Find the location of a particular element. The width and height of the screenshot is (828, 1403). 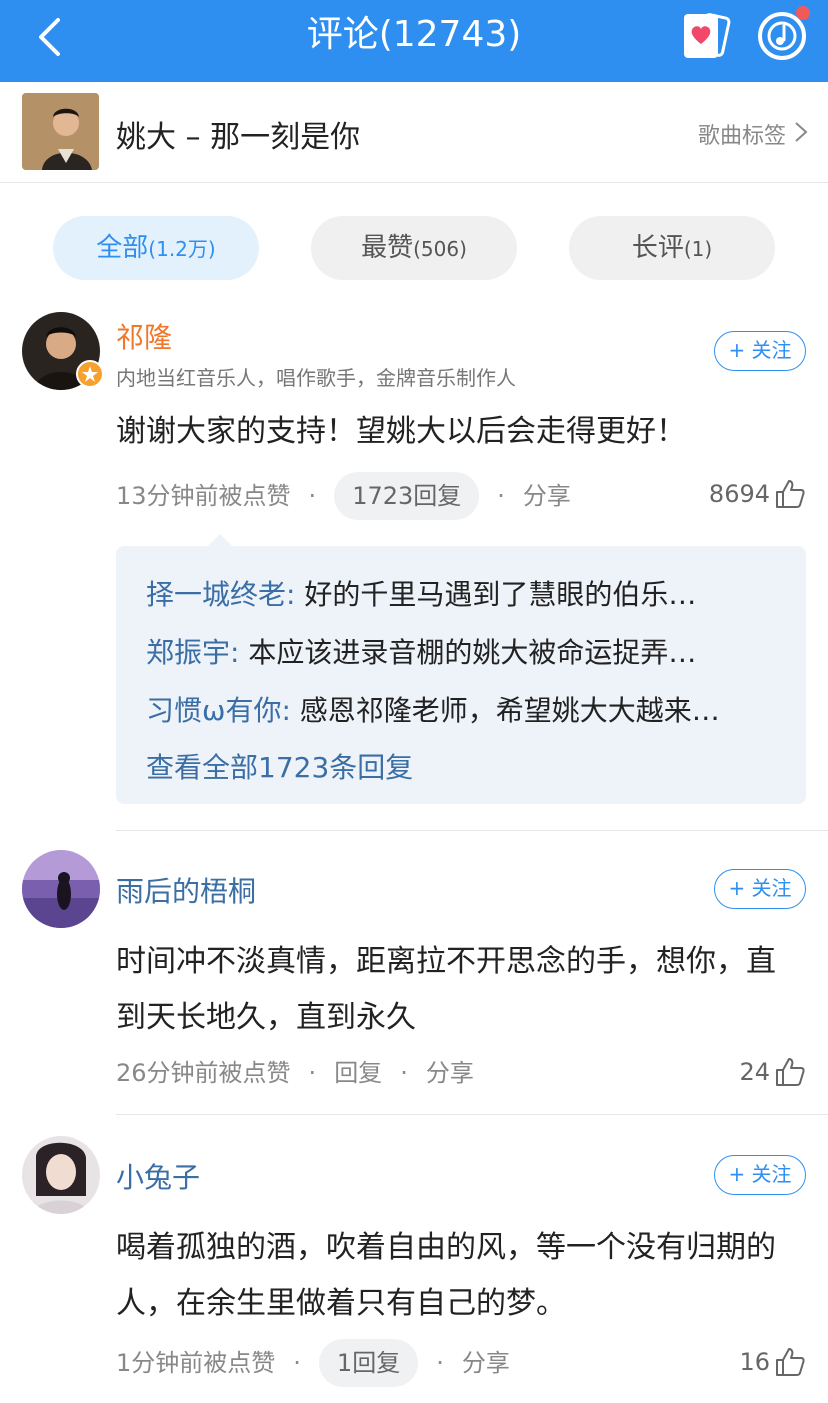

song-title: 姚大 – 那一刻是你 is located at coordinates (238, 137).